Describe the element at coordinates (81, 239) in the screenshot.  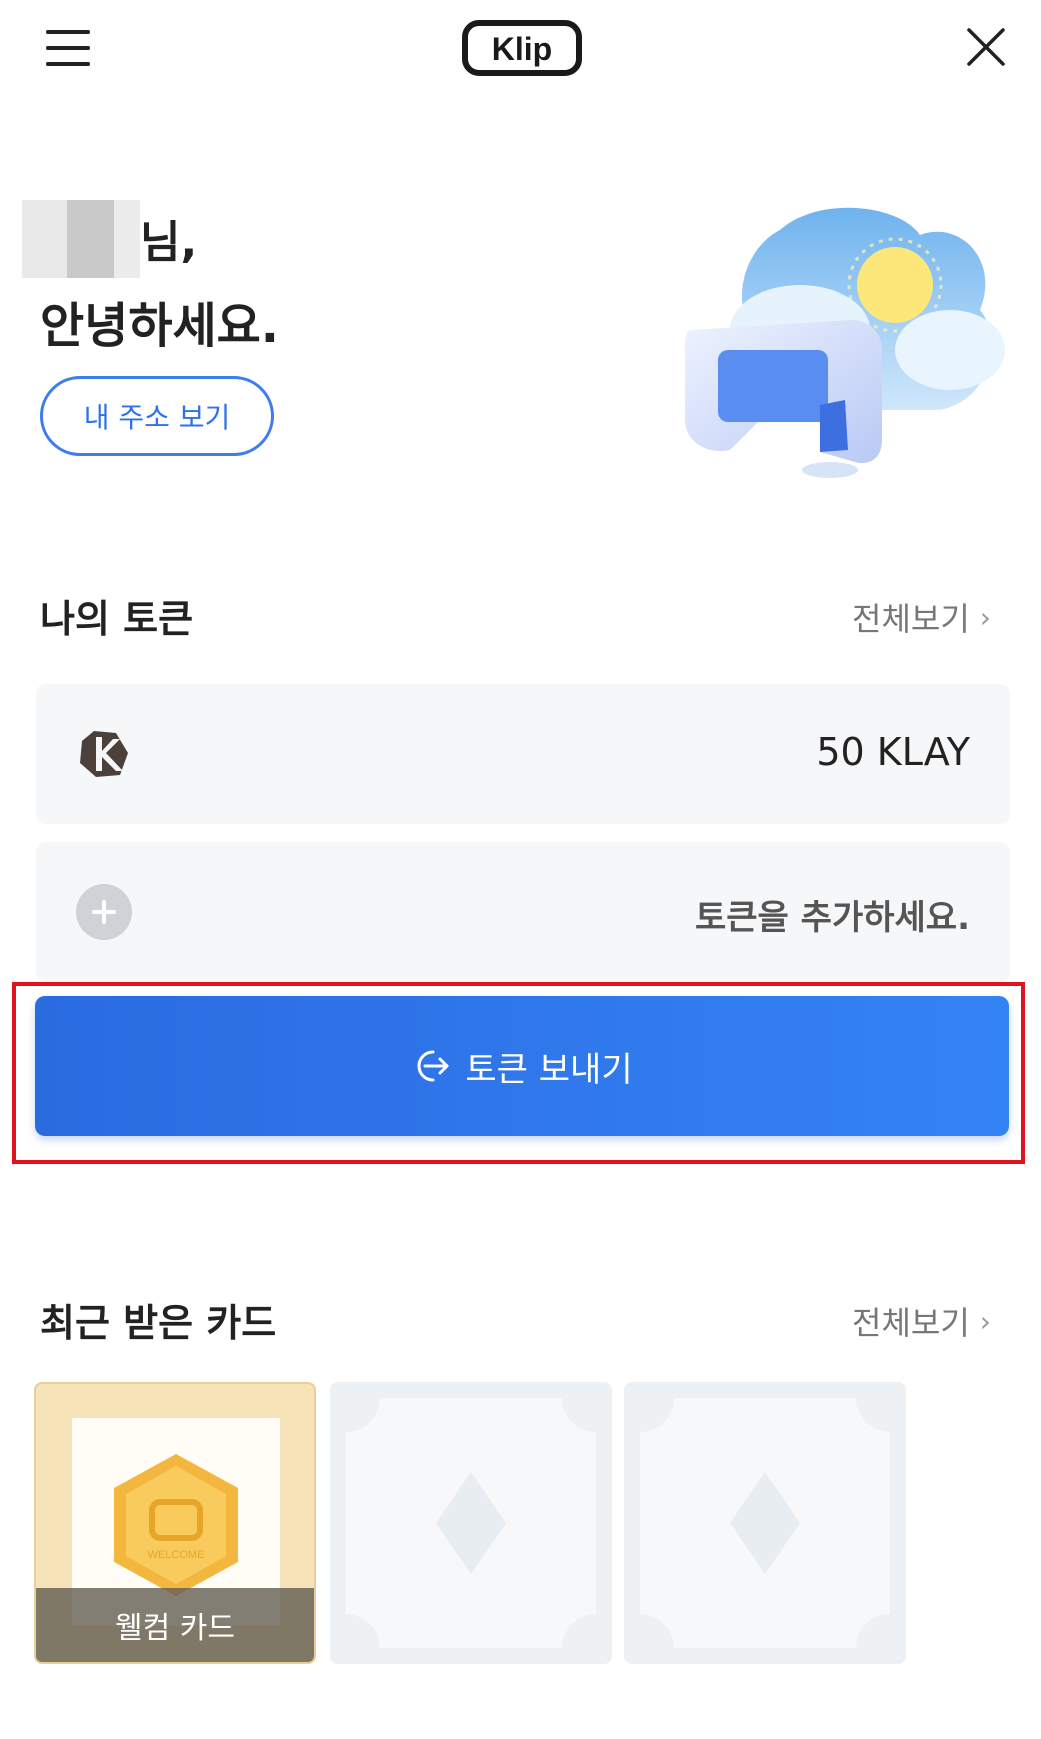
I see `blurred-user-name` at that location.